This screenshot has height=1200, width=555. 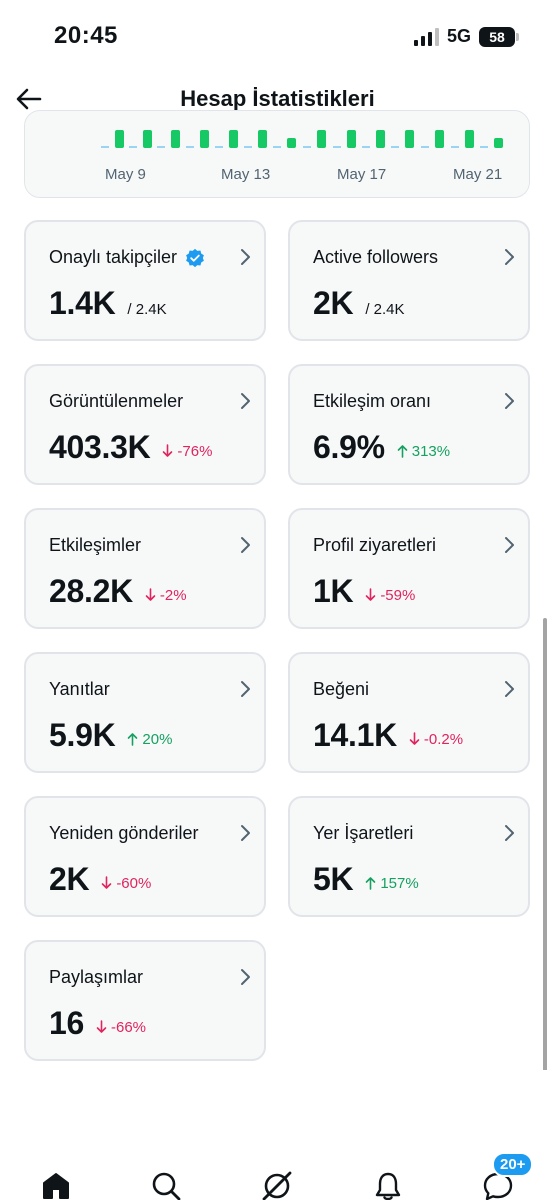 I want to click on stat-label-text: Onaylı takipçiler, so click(x=113, y=257).